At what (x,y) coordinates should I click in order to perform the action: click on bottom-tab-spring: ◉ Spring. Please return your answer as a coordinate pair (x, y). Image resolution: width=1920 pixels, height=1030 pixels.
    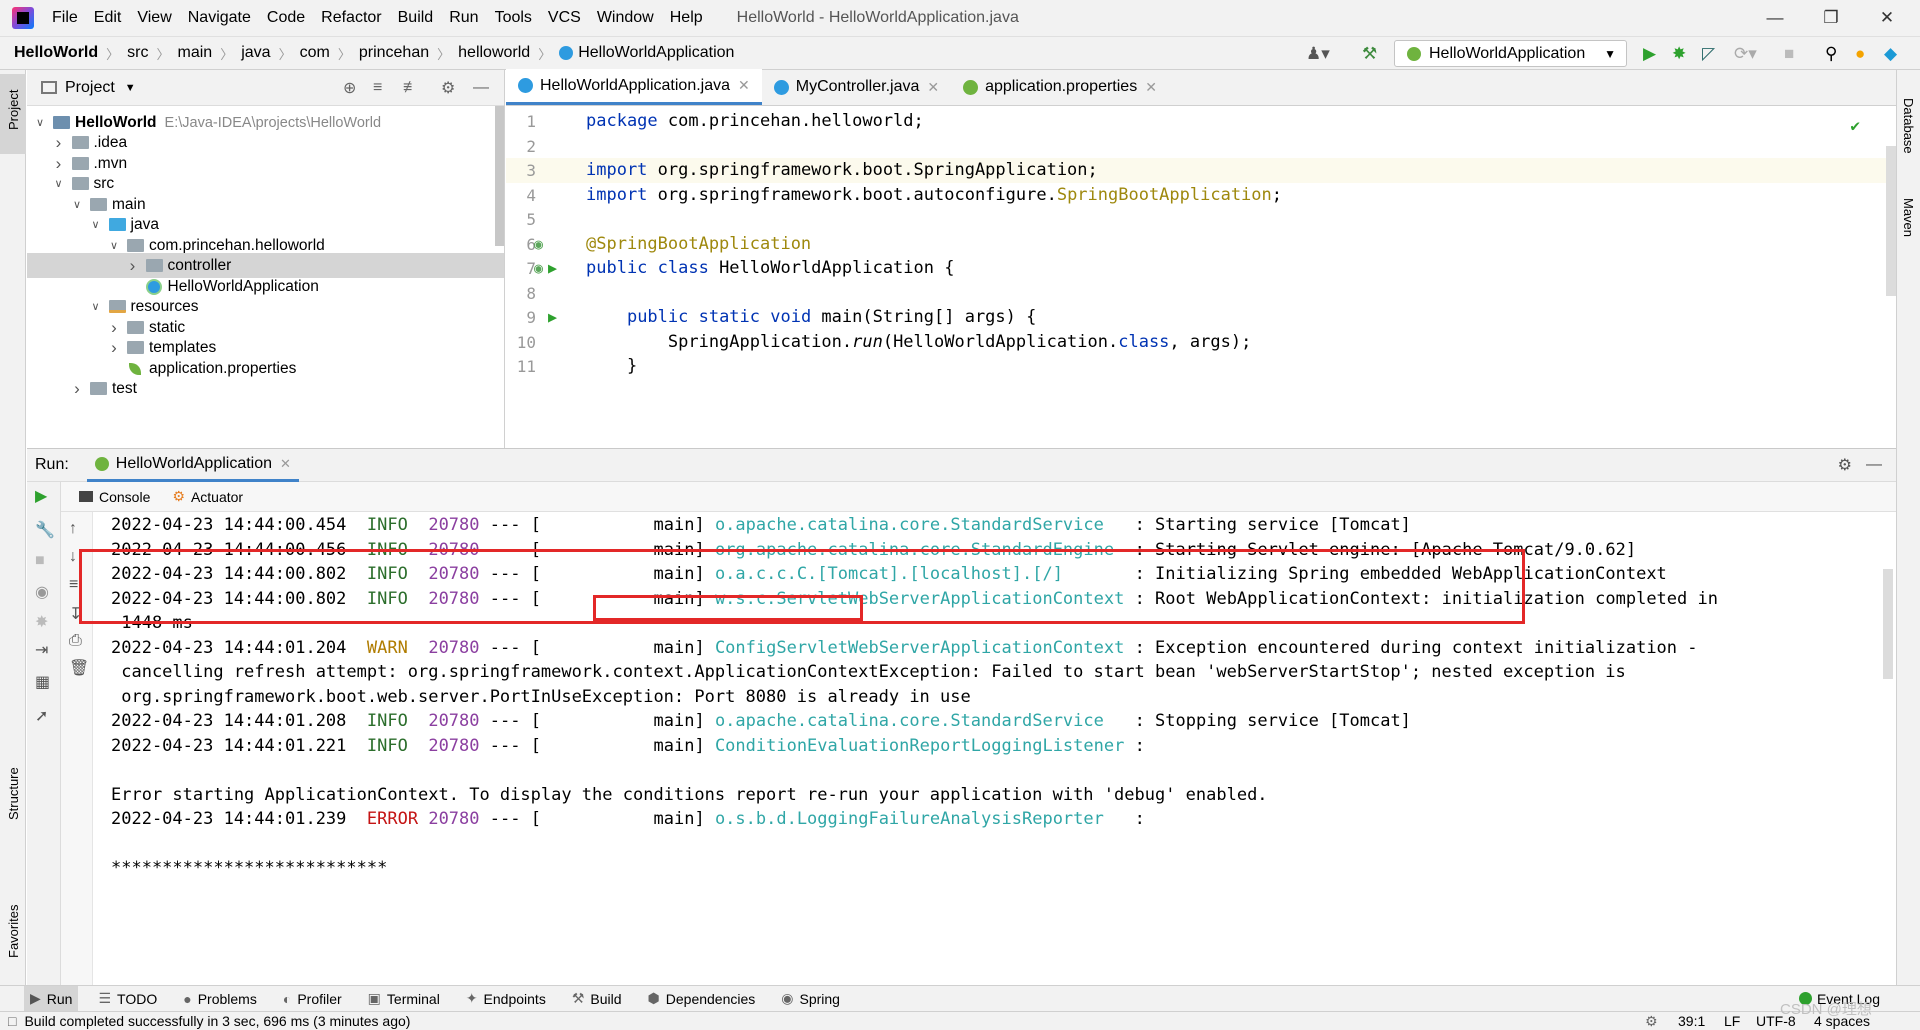
    Looking at the image, I should click on (810, 999).